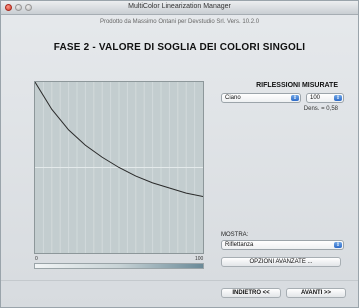 Image resolution: width=359 pixels, height=308 pixels. I want to click on color-select-value: Ciano, so click(233, 98).